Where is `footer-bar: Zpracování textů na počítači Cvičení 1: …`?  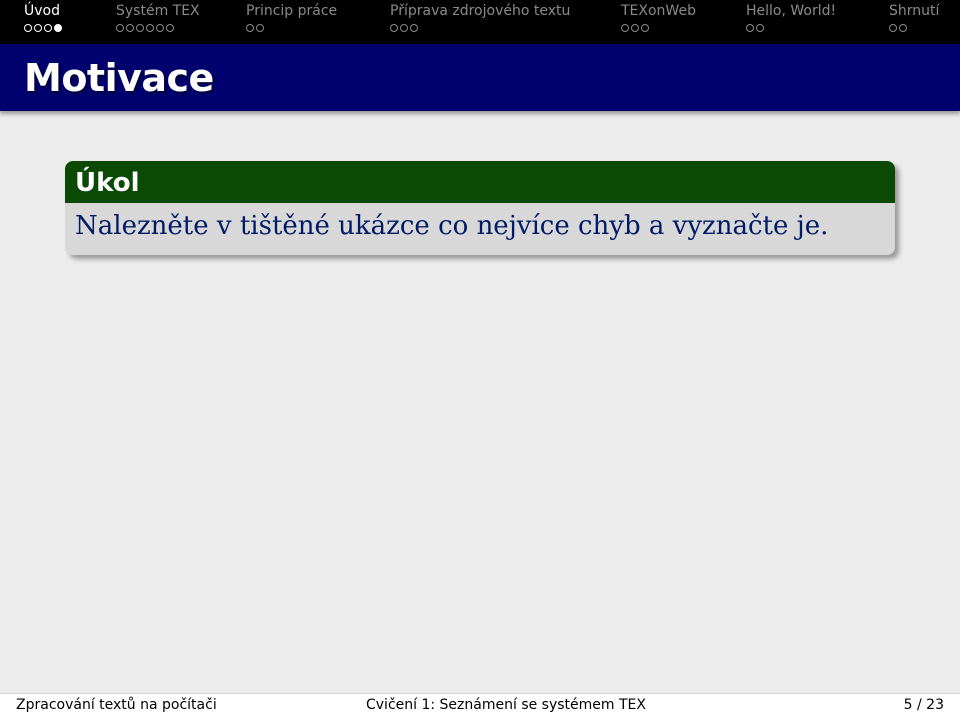 footer-bar: Zpracování textů na počítači Cvičení 1: … is located at coordinates (480, 704).